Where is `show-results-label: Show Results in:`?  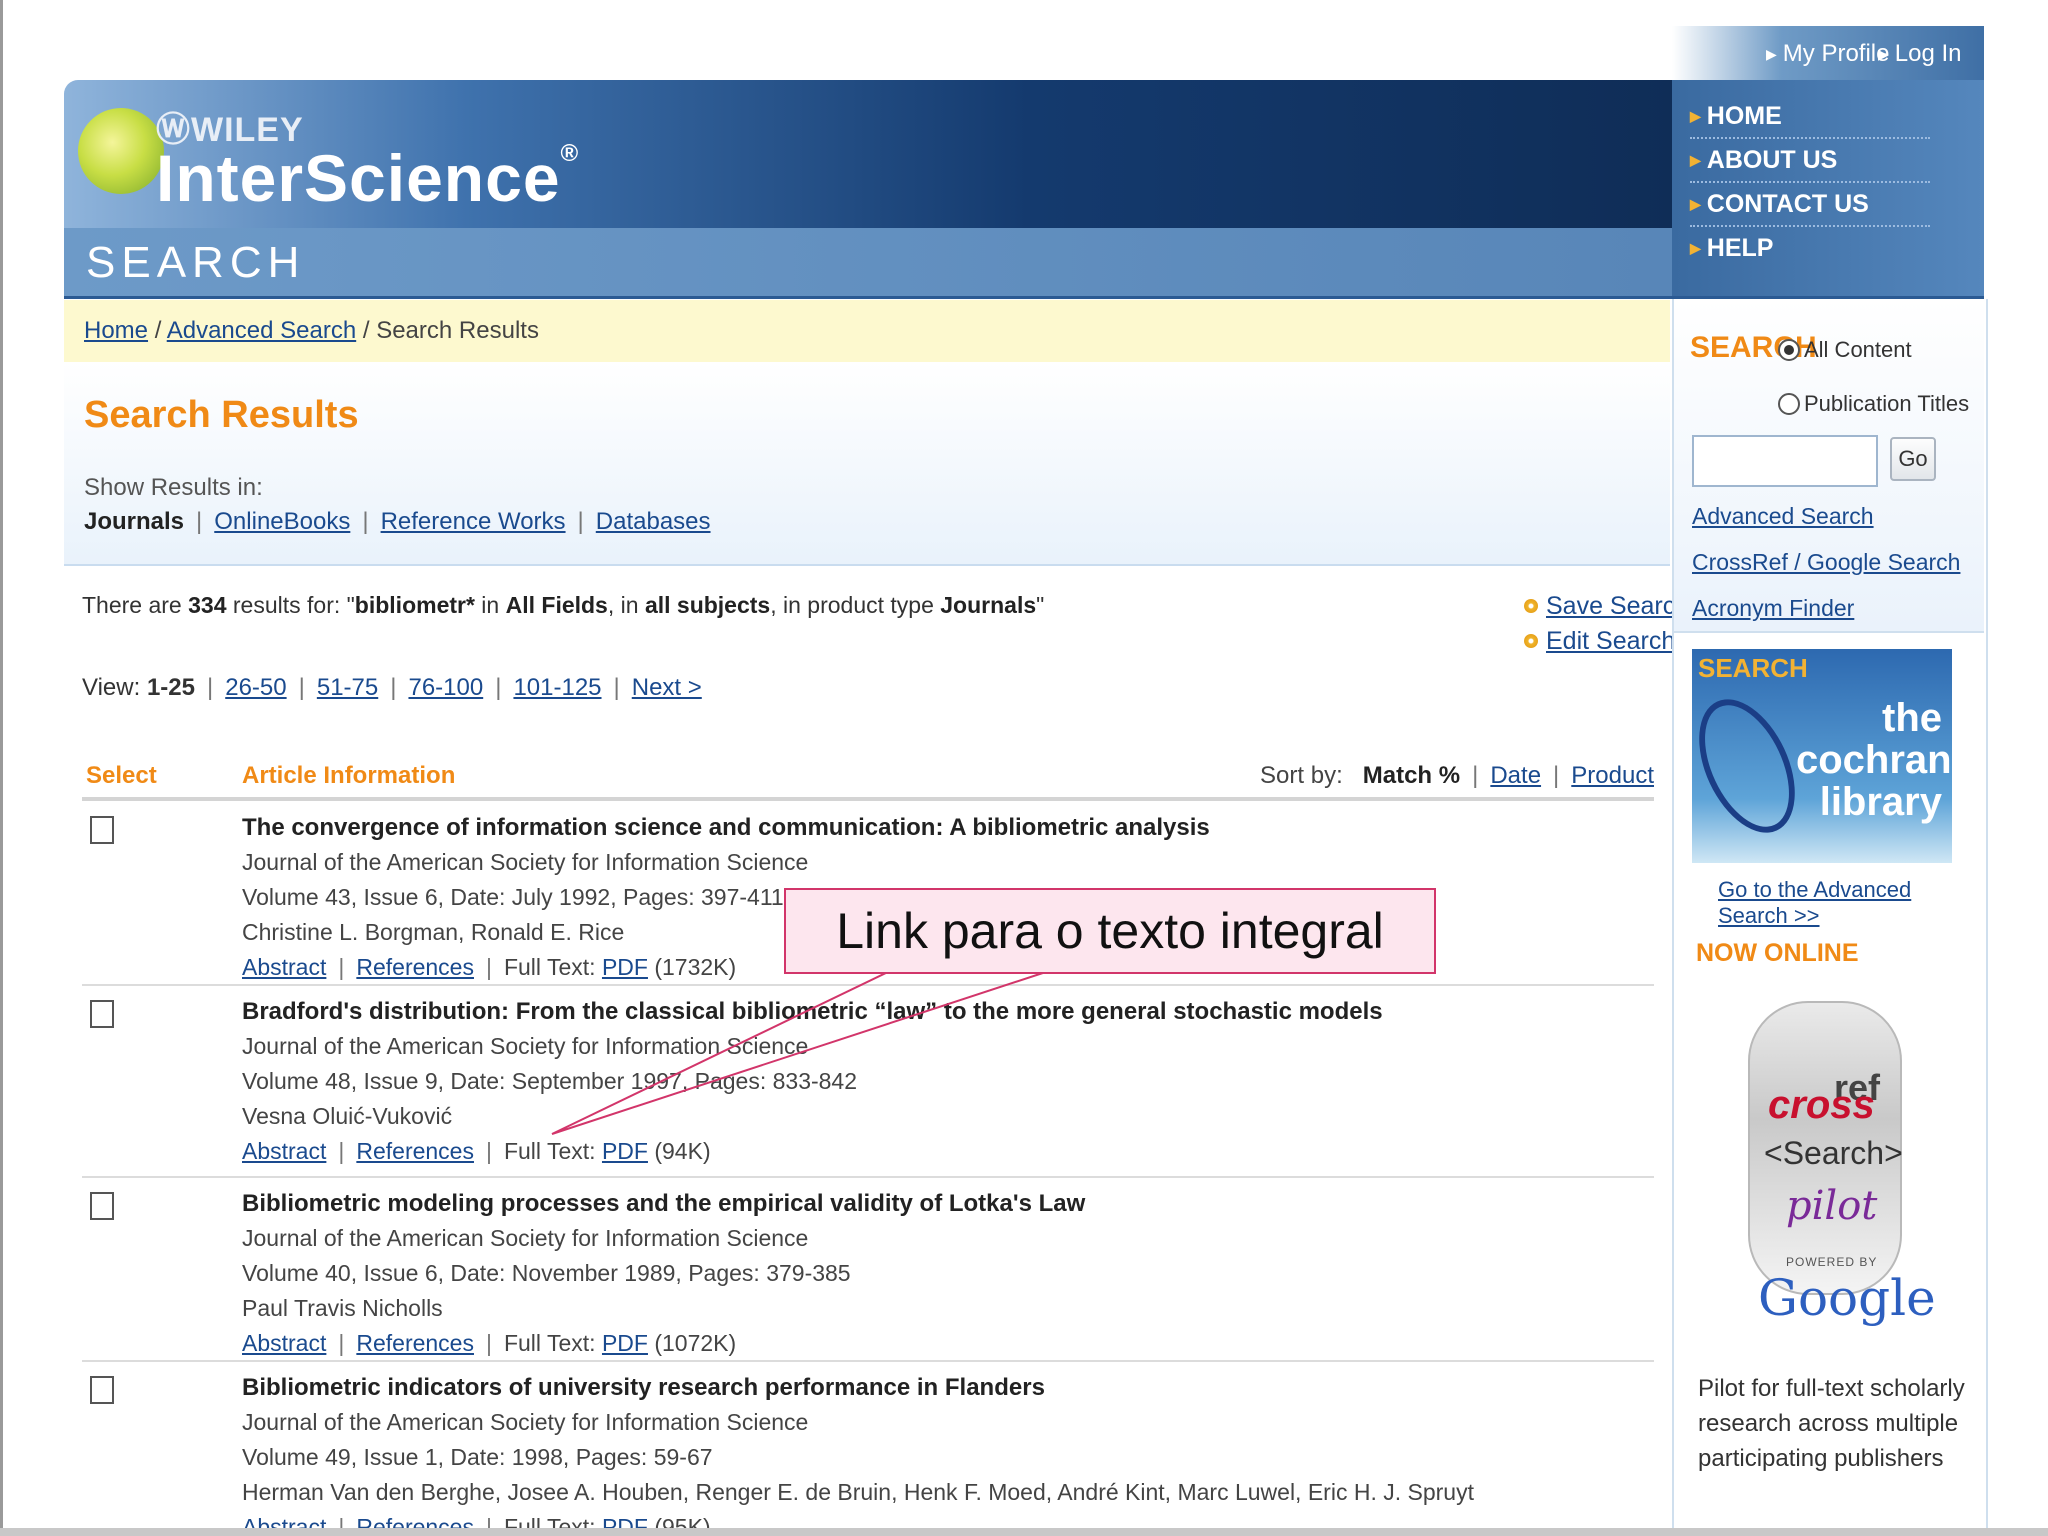
show-results-label: Show Results in: is located at coordinates (173, 487).